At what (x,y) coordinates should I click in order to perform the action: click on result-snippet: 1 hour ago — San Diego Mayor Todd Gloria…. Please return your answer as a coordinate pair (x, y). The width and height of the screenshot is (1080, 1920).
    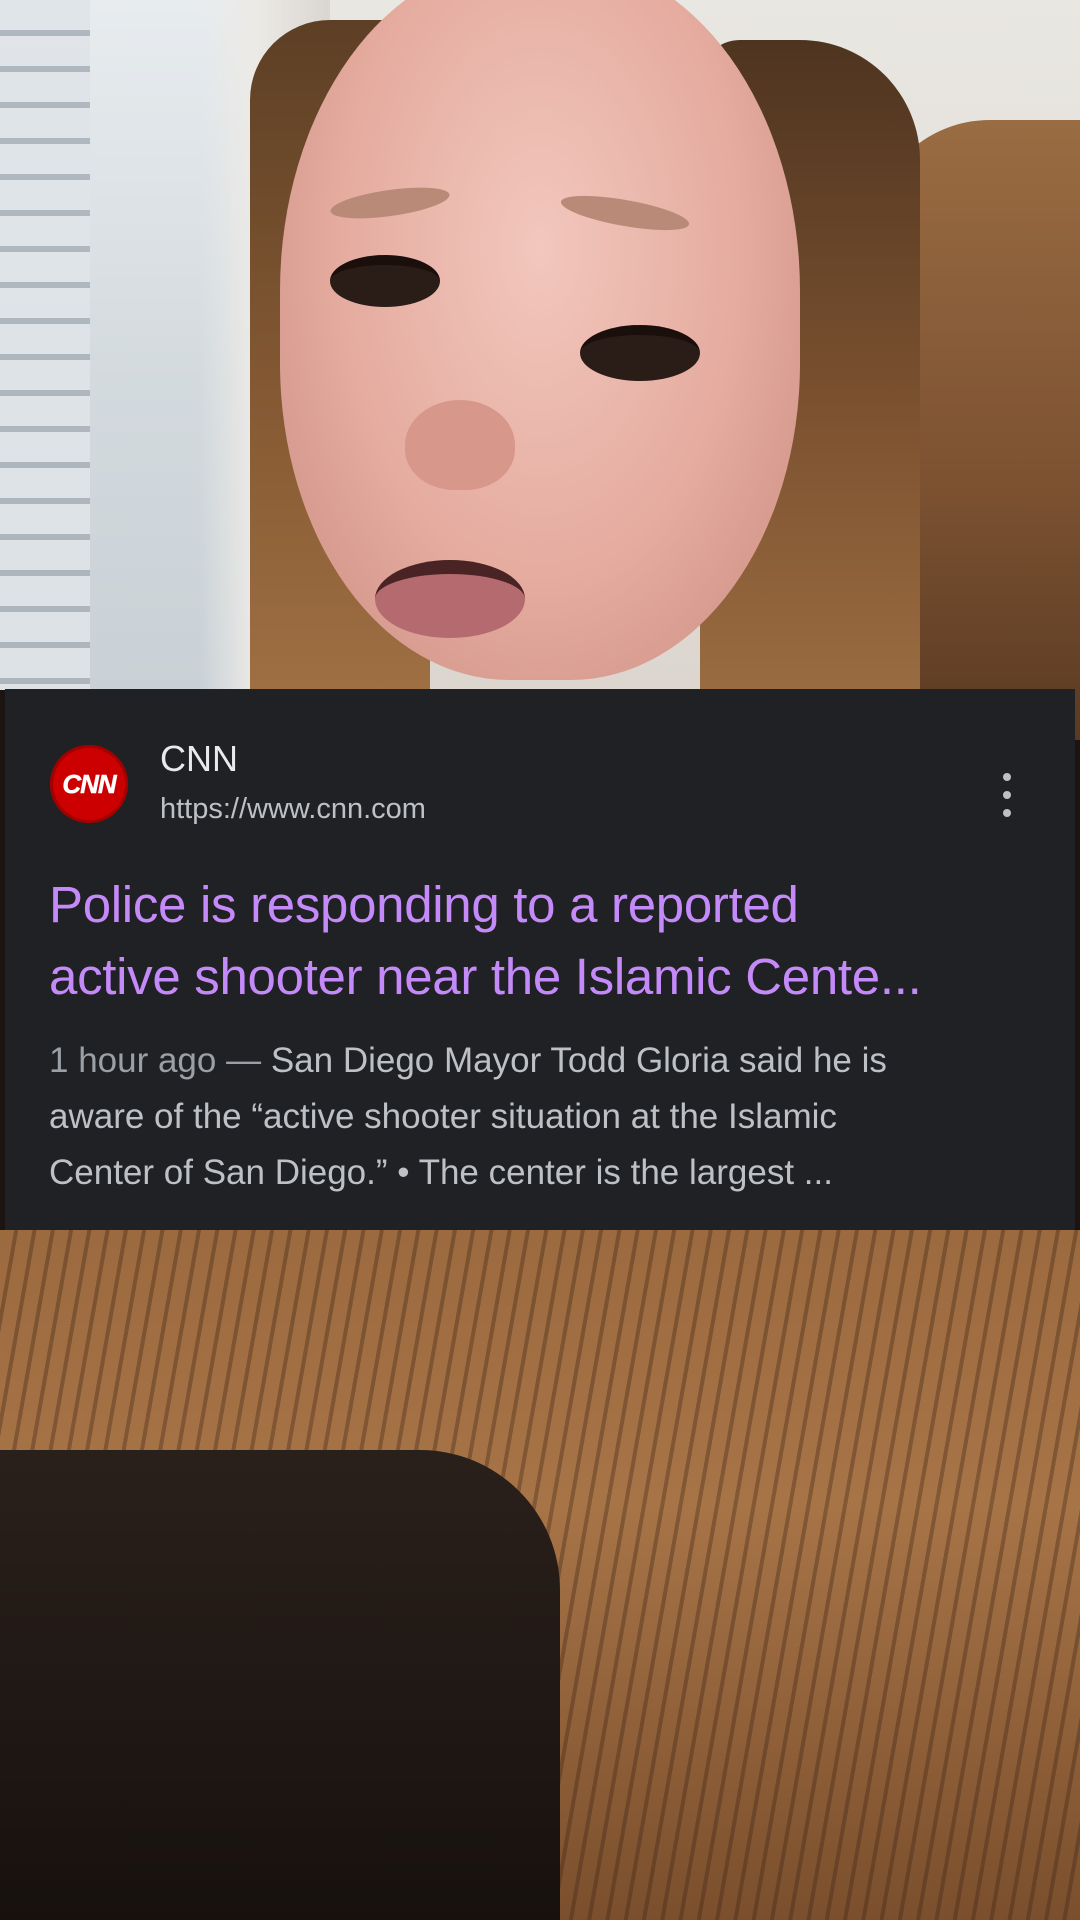
    Looking at the image, I should click on (549, 1117).